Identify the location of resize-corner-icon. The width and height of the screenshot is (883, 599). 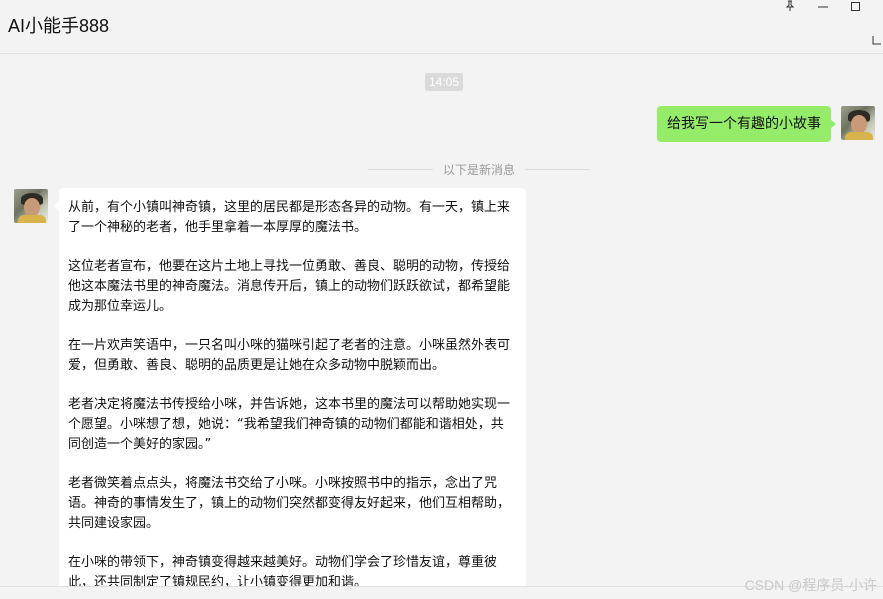
(877, 37).